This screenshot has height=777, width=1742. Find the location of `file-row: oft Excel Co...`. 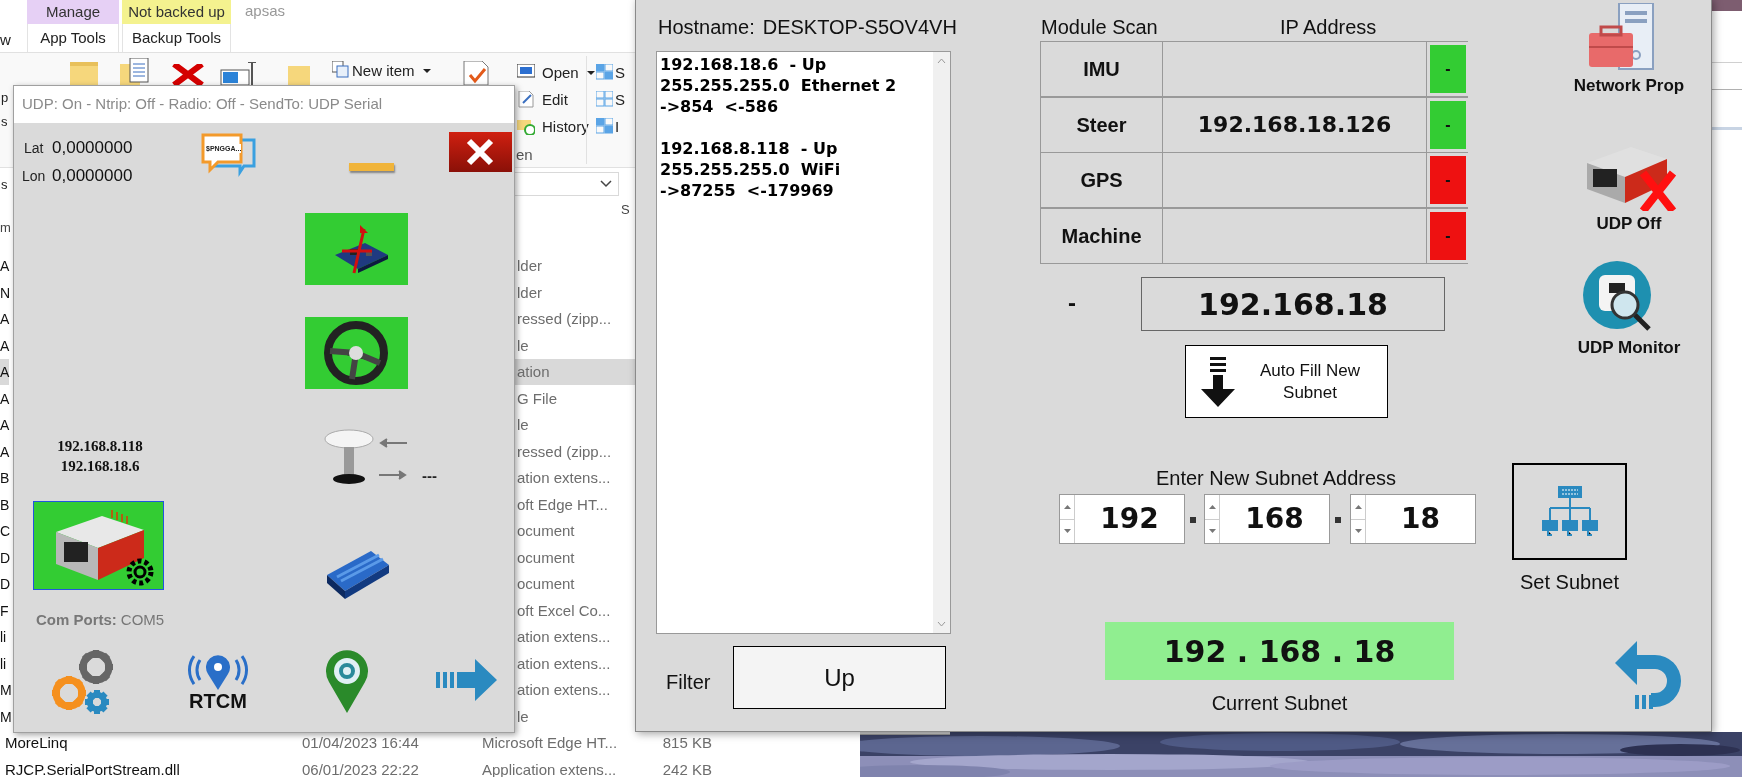

file-row: oft Excel Co... is located at coordinates (575, 610).